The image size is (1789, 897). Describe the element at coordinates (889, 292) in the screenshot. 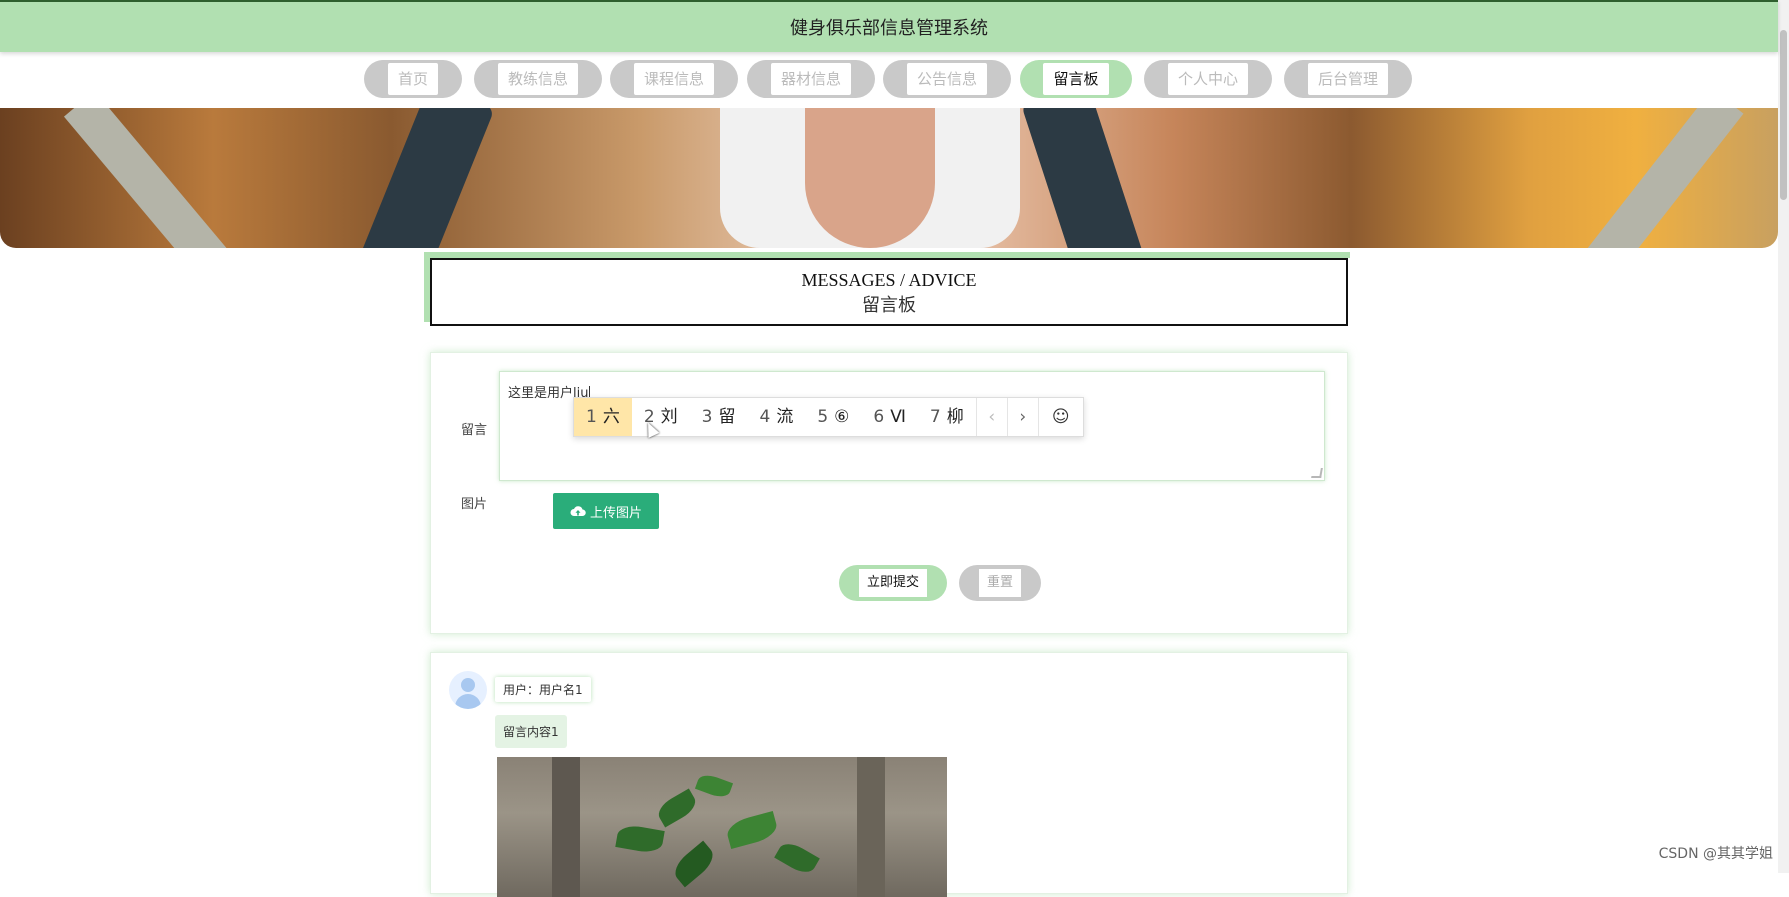

I see `page-title-box: MESSAGES / ADVICE 留言板` at that location.